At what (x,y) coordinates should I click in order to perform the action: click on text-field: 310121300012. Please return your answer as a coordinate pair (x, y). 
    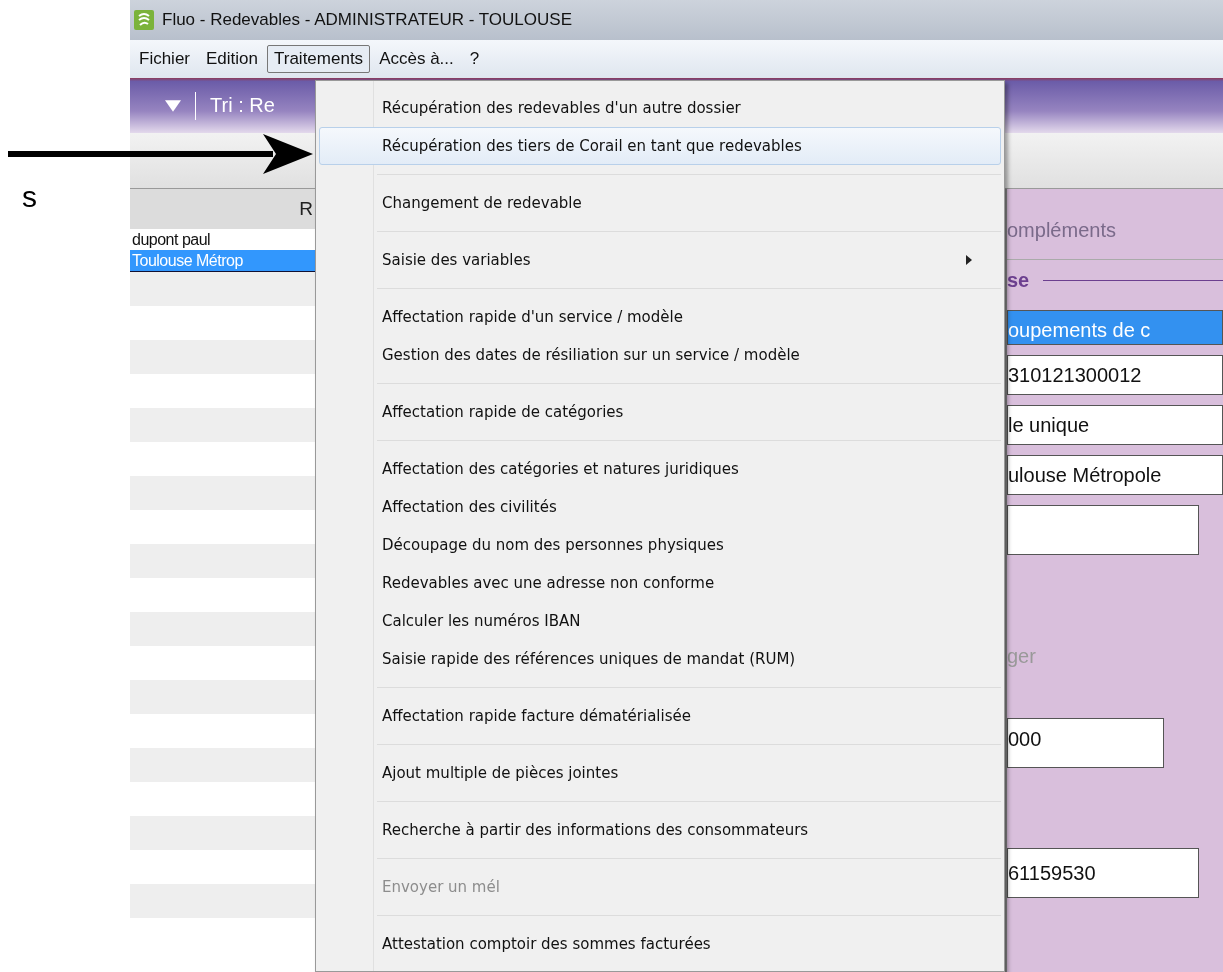
    Looking at the image, I should click on (1115, 375).